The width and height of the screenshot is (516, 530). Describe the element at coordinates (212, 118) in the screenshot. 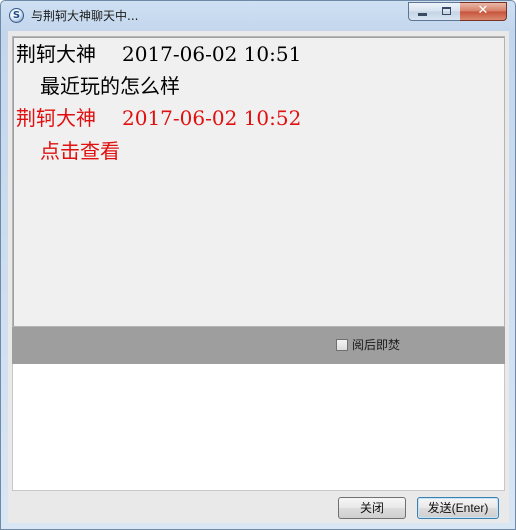

I see `message-time: 2017-06-02 10:52` at that location.